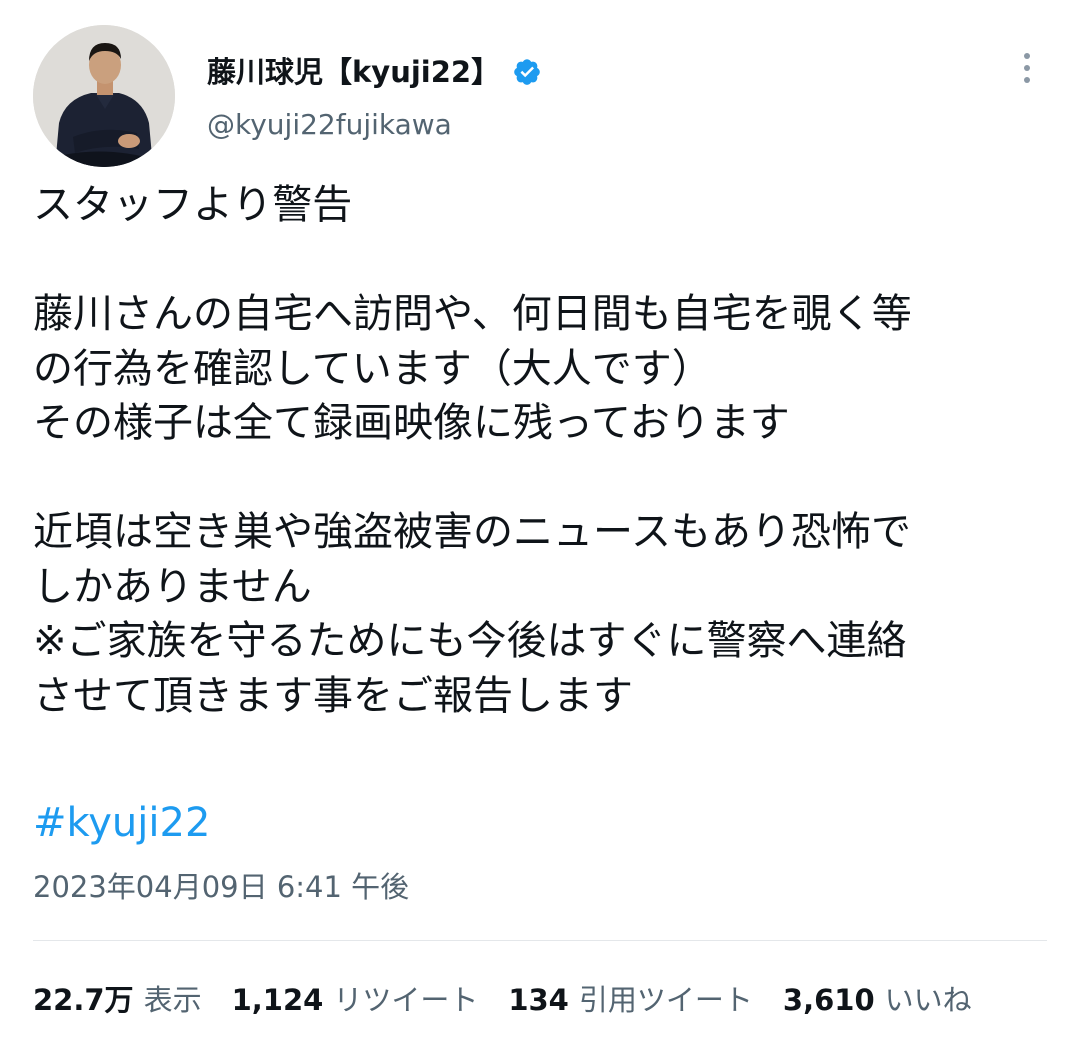  I want to click on more-vertical-icon, so click(1027, 68).